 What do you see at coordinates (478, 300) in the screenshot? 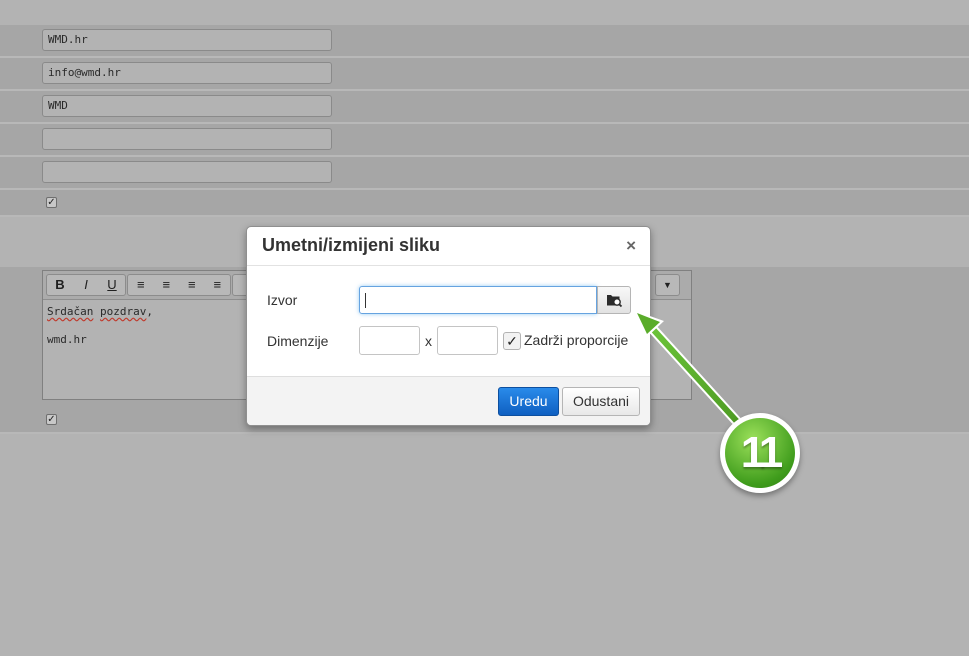
I see `source-input` at bounding box center [478, 300].